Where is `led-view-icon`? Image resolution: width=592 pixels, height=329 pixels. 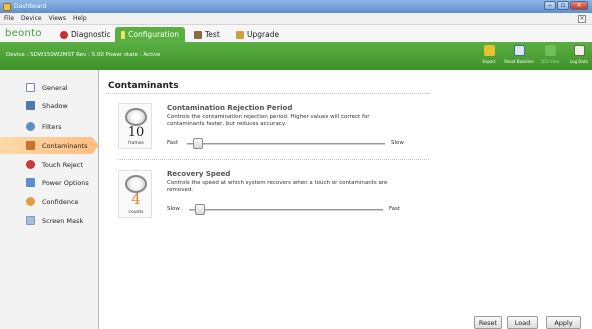 led-view-icon is located at coordinates (550, 50).